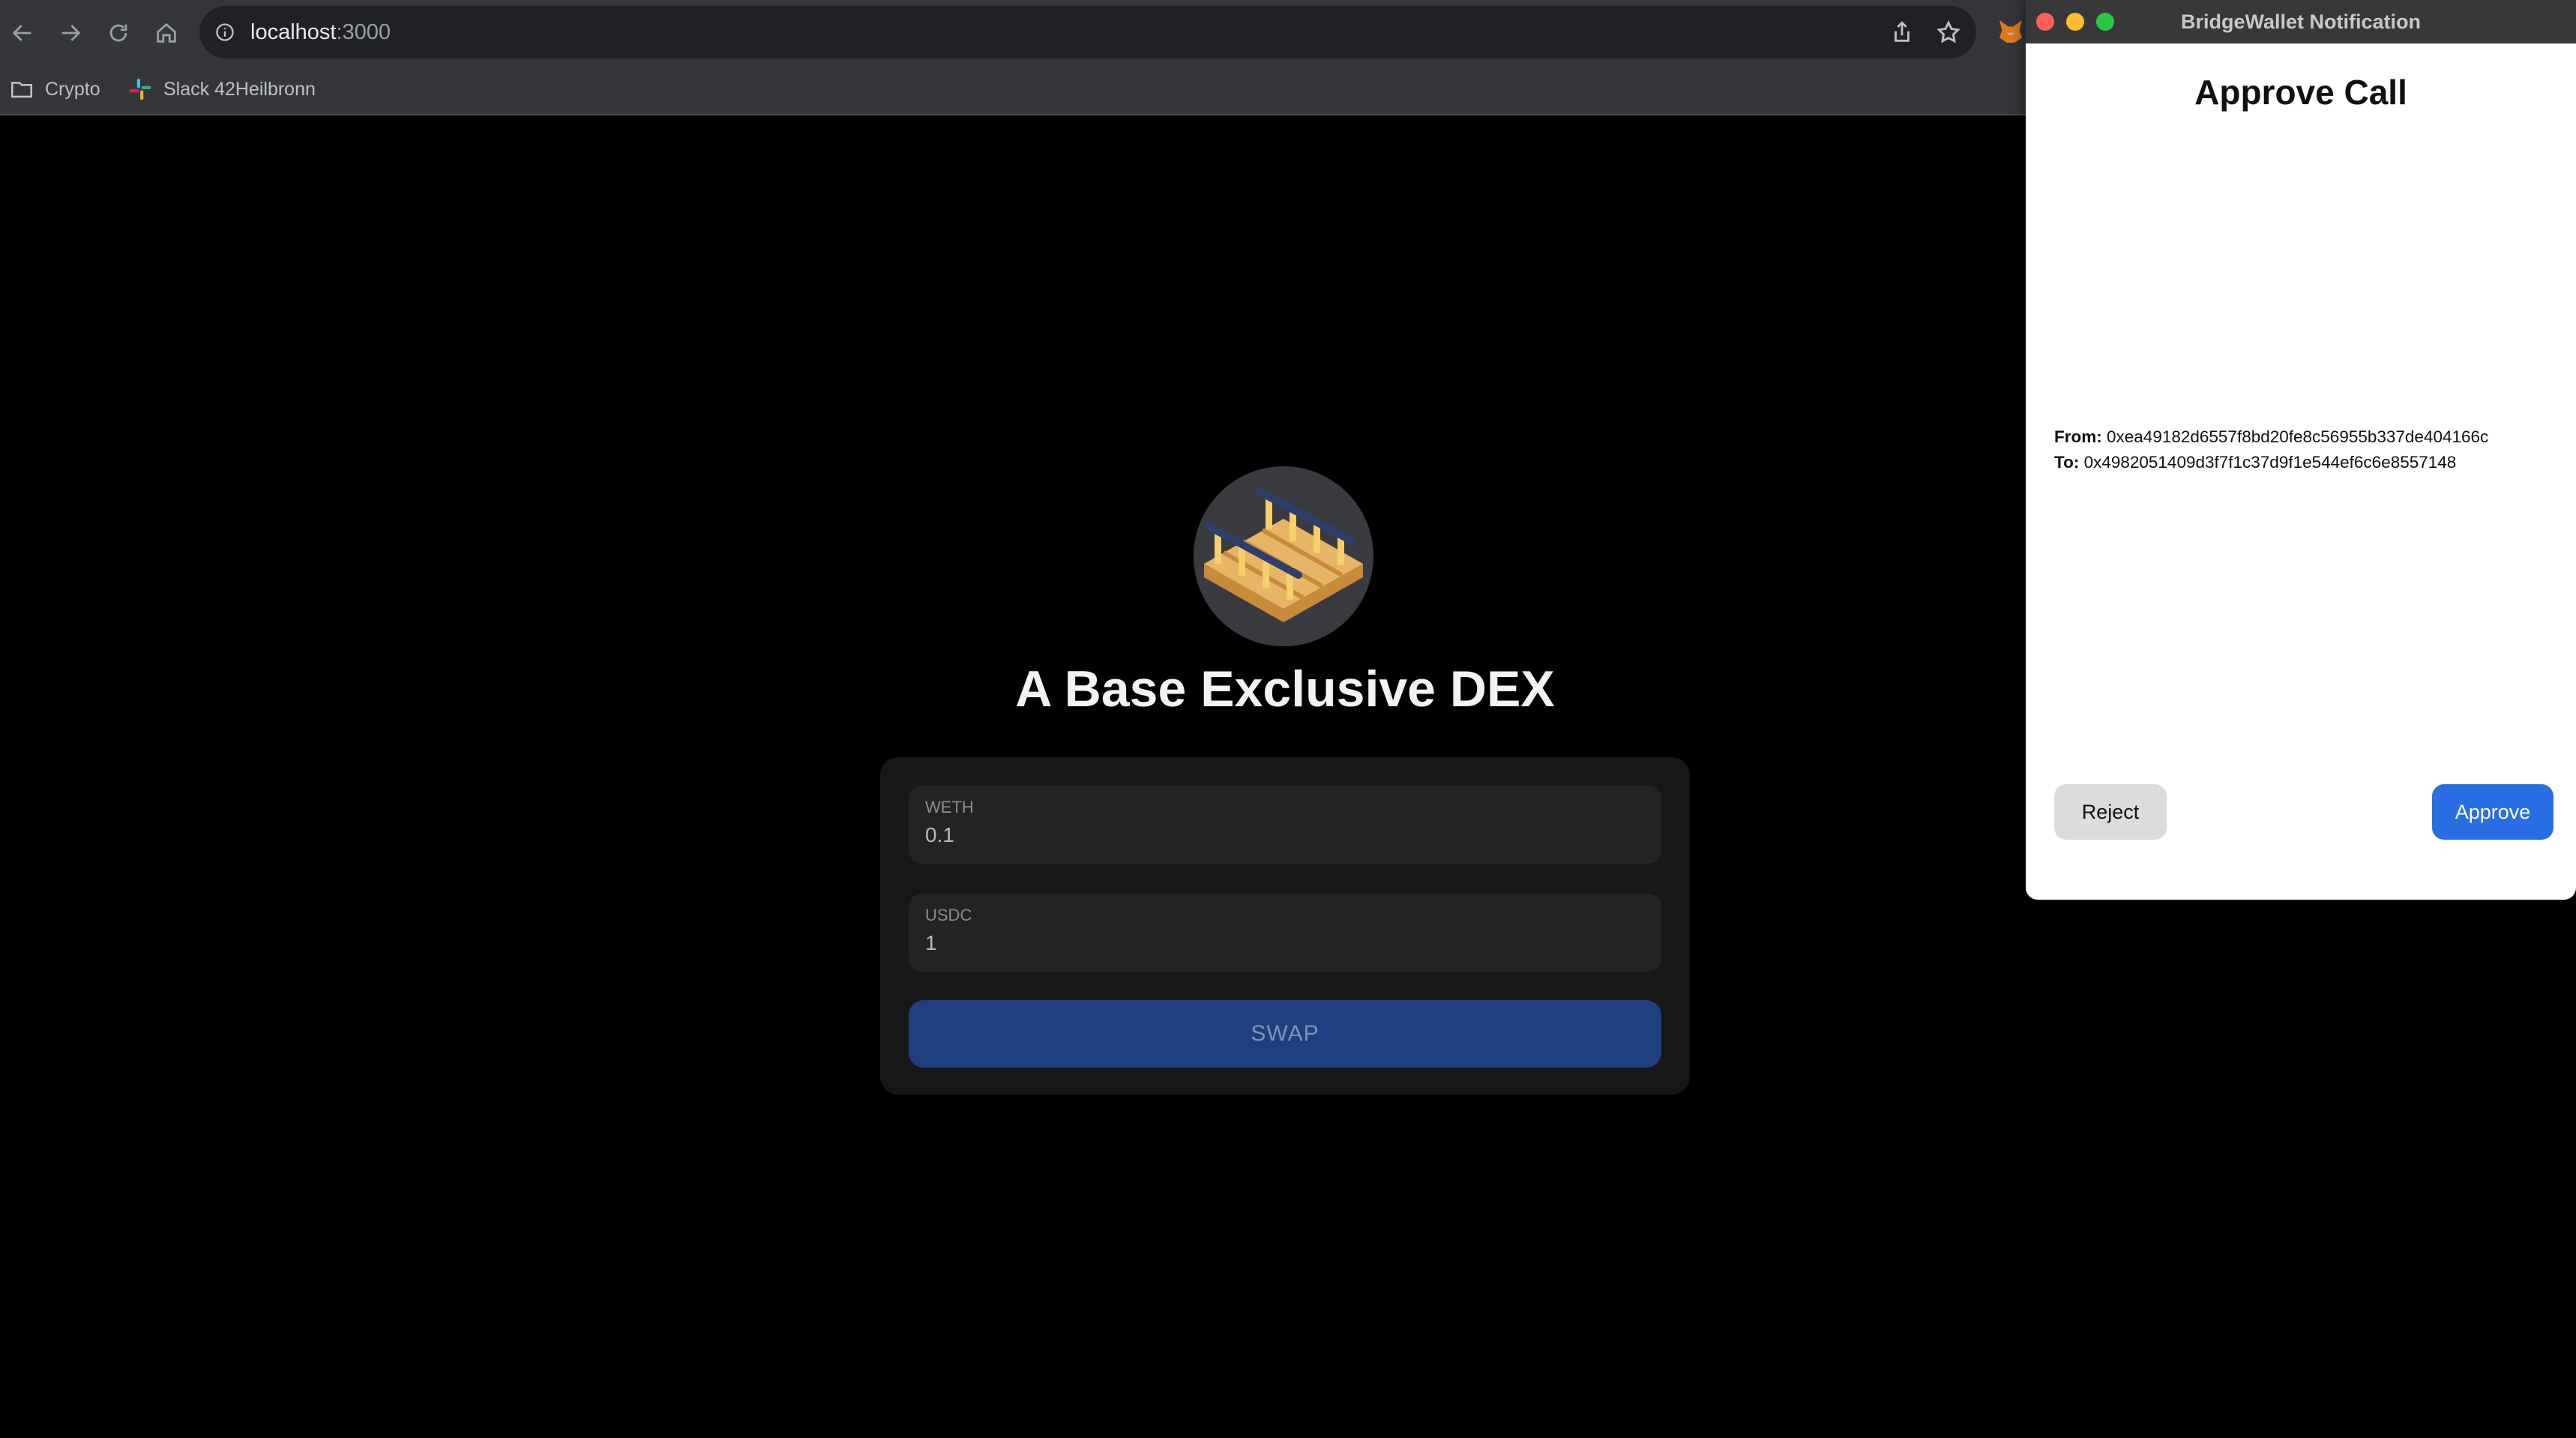 This screenshot has height=1438, width=2576. What do you see at coordinates (1285, 1034) in the screenshot?
I see `swap-button: SWAP` at bounding box center [1285, 1034].